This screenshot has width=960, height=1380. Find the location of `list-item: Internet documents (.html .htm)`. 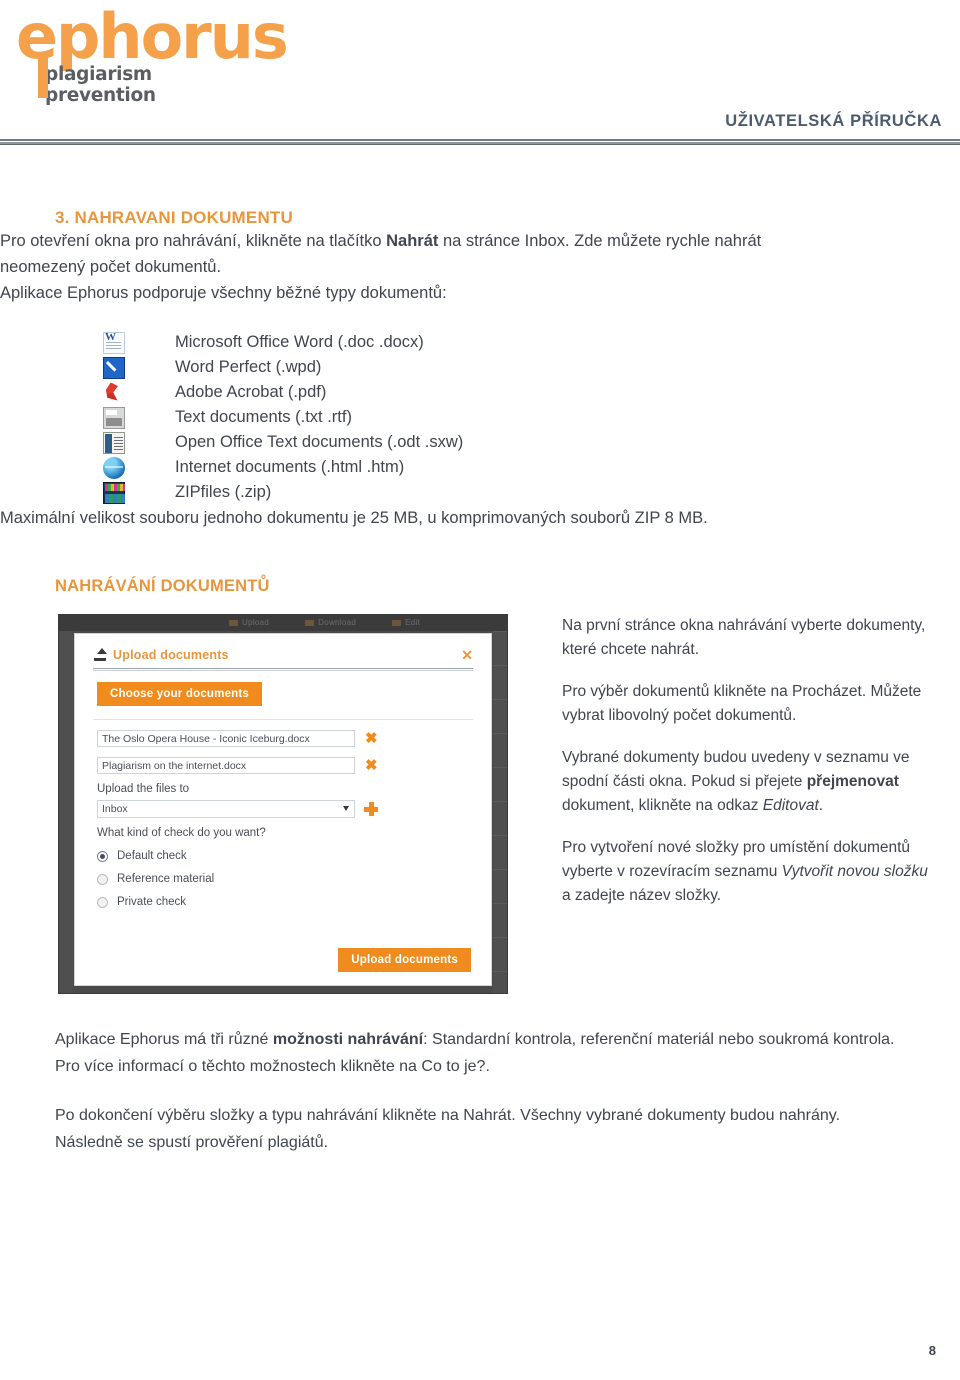

list-item: Internet documents (.html .htm) is located at coordinates (531, 467).